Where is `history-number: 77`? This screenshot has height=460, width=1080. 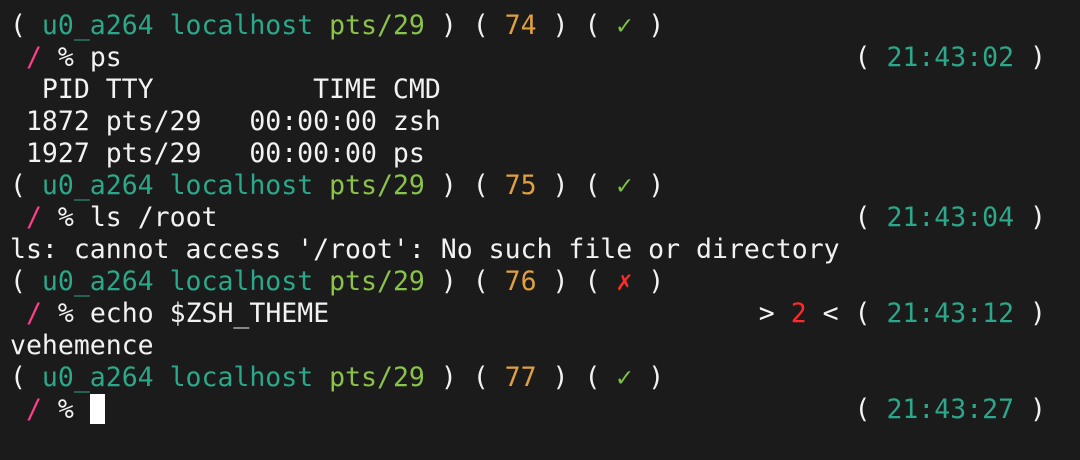
history-number: 77 is located at coordinates (520, 377).